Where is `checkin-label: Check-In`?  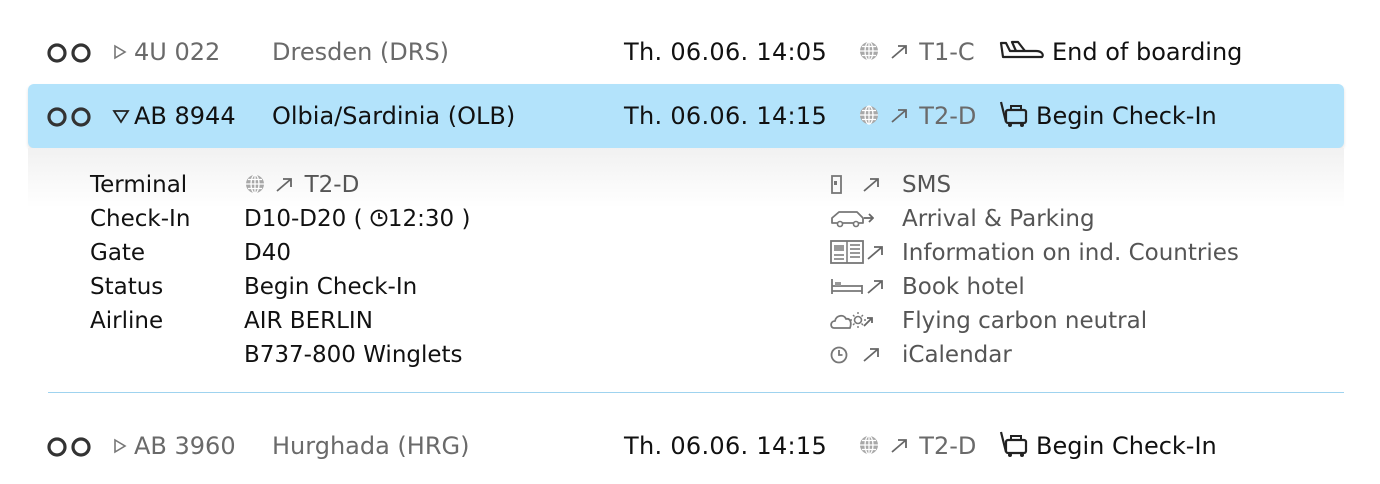 checkin-label: Check-In is located at coordinates (140, 219).